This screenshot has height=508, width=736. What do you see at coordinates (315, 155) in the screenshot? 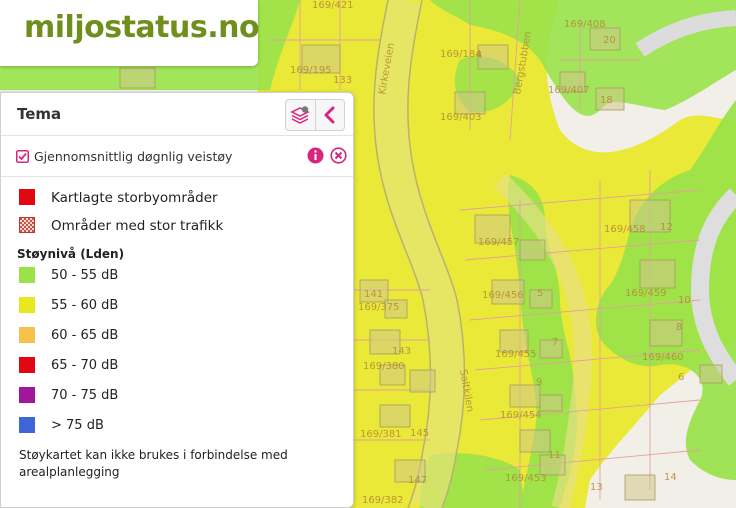
I see `info-icon` at bounding box center [315, 155].